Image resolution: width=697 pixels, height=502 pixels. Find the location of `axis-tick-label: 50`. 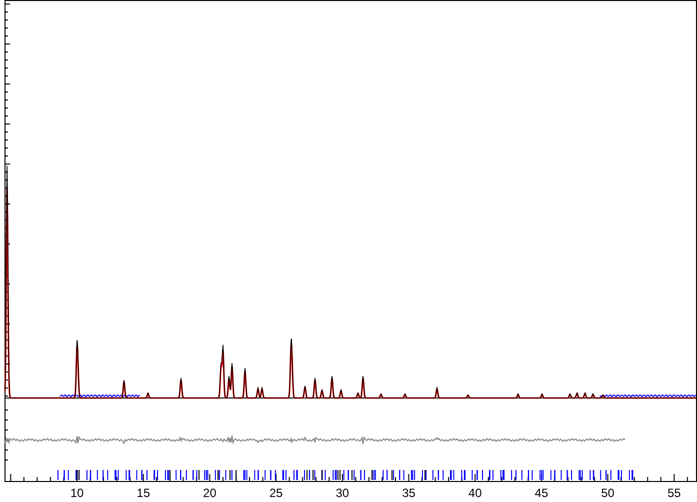

axis-tick-label: 50 is located at coordinates (607, 493).